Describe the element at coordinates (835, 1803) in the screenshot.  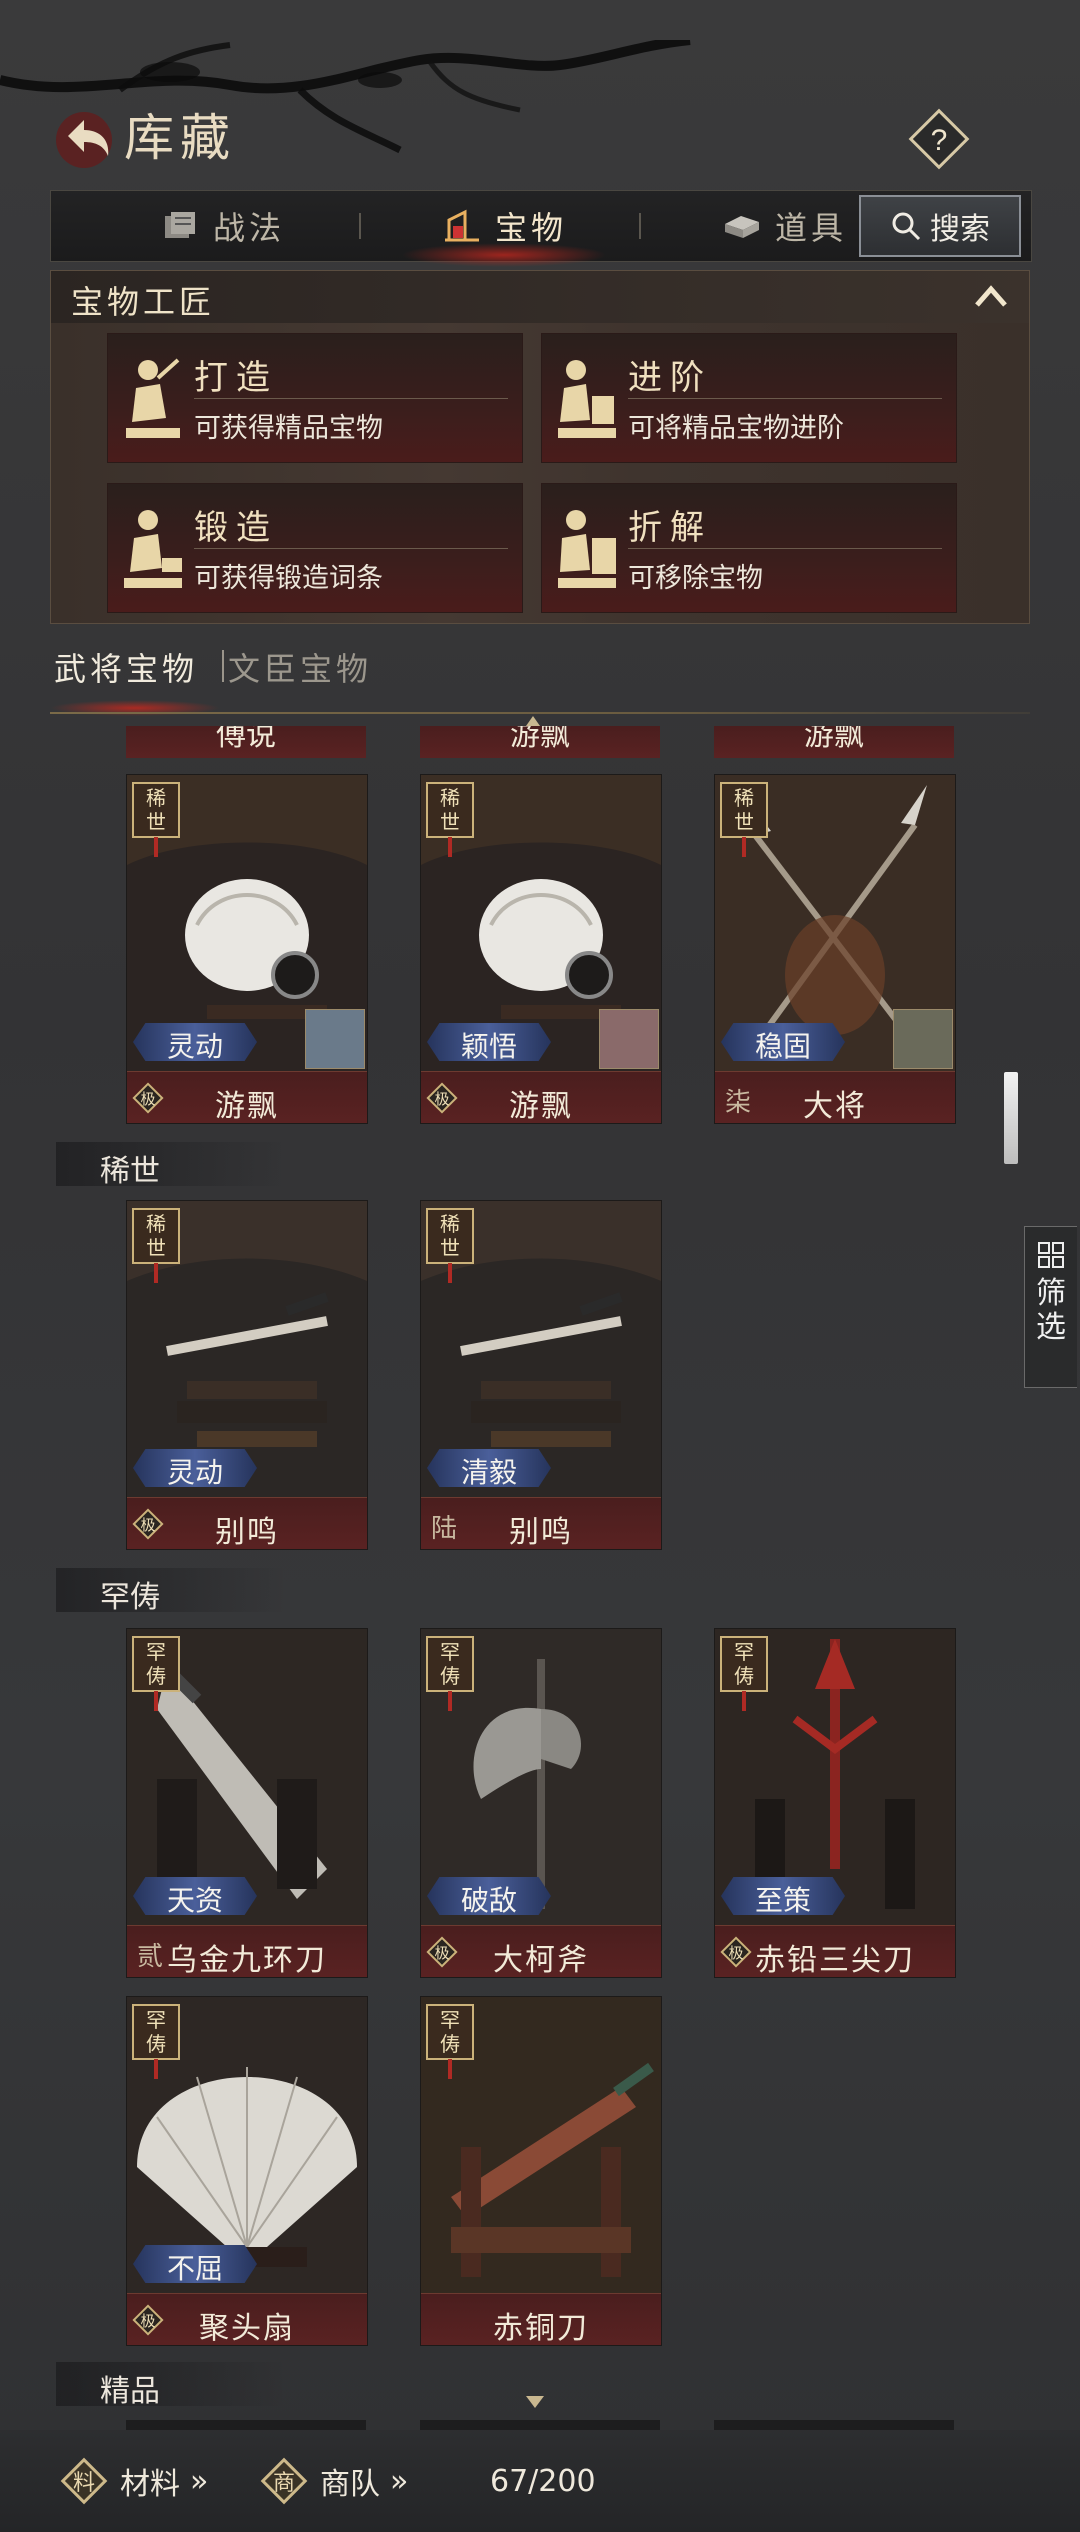
I see `treasure-card: 罕俦至策极赤铅三尖刀` at that location.